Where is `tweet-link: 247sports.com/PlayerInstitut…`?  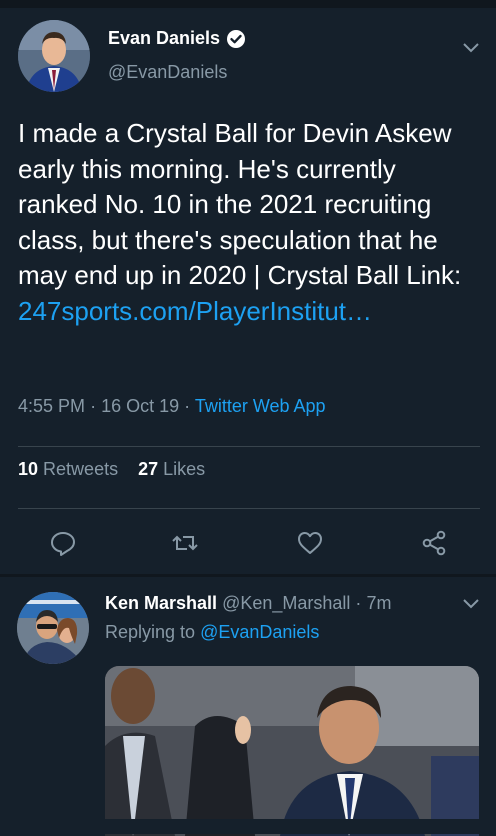 tweet-link: 247sports.com/PlayerInstitut… is located at coordinates (195, 311).